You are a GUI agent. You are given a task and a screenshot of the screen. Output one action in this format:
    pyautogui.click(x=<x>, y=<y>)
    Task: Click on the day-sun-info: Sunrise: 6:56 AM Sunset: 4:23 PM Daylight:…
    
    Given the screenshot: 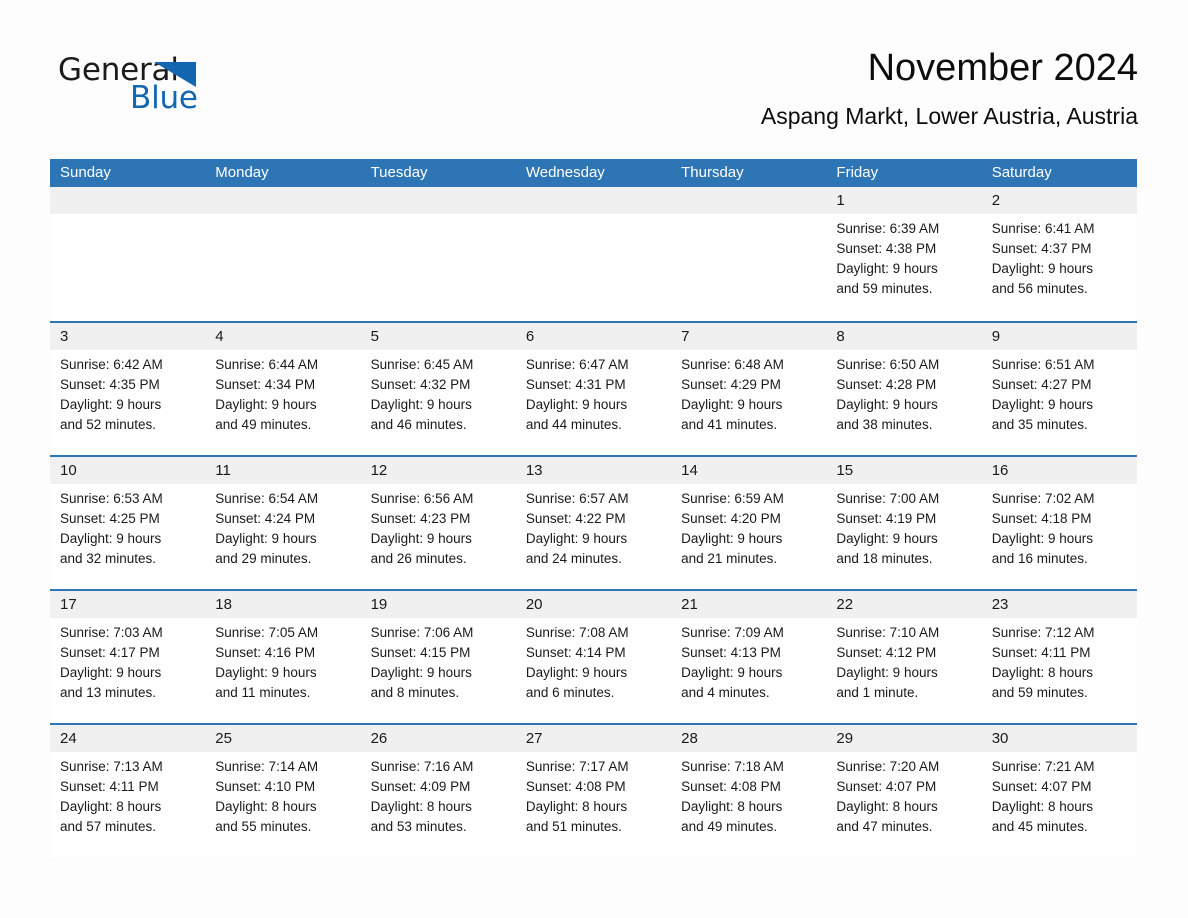 What is the action you would take?
    pyautogui.click(x=438, y=526)
    